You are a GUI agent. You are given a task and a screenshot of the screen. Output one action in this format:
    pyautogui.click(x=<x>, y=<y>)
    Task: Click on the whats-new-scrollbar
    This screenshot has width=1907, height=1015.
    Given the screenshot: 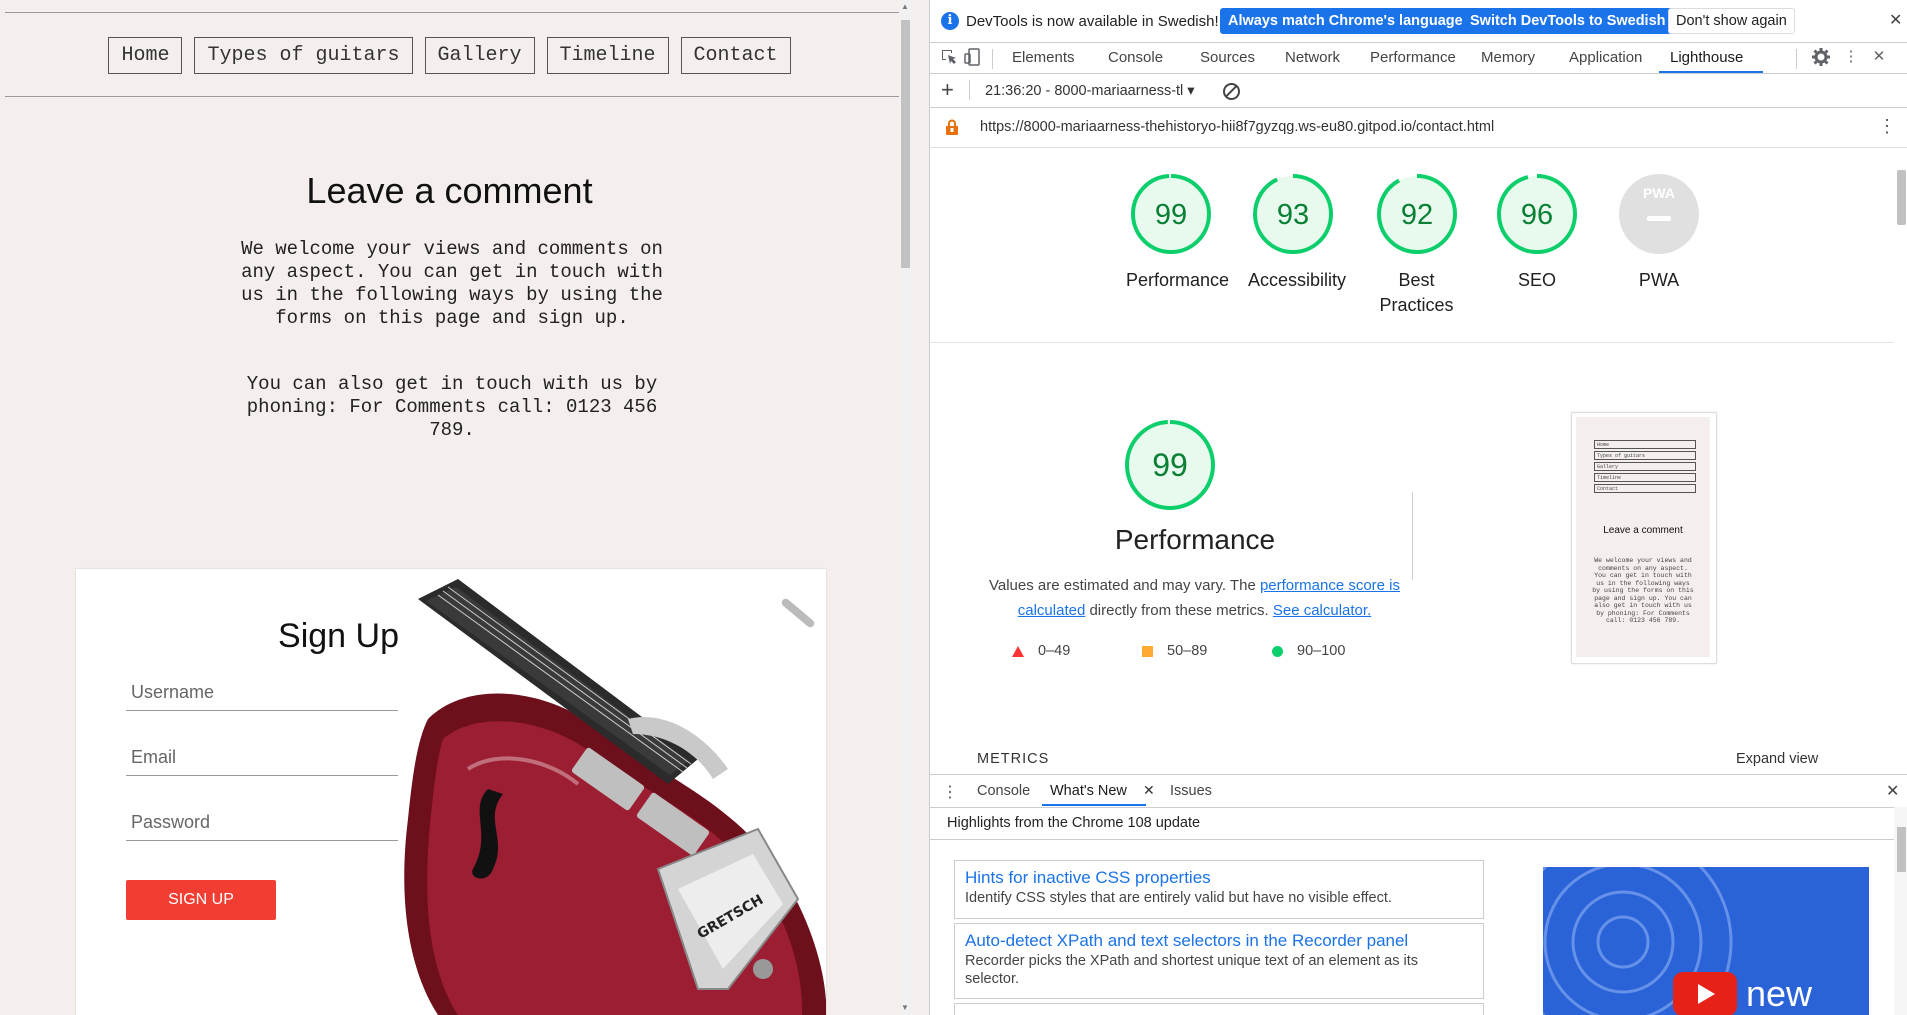 What is the action you would take?
    pyautogui.click(x=1900, y=911)
    